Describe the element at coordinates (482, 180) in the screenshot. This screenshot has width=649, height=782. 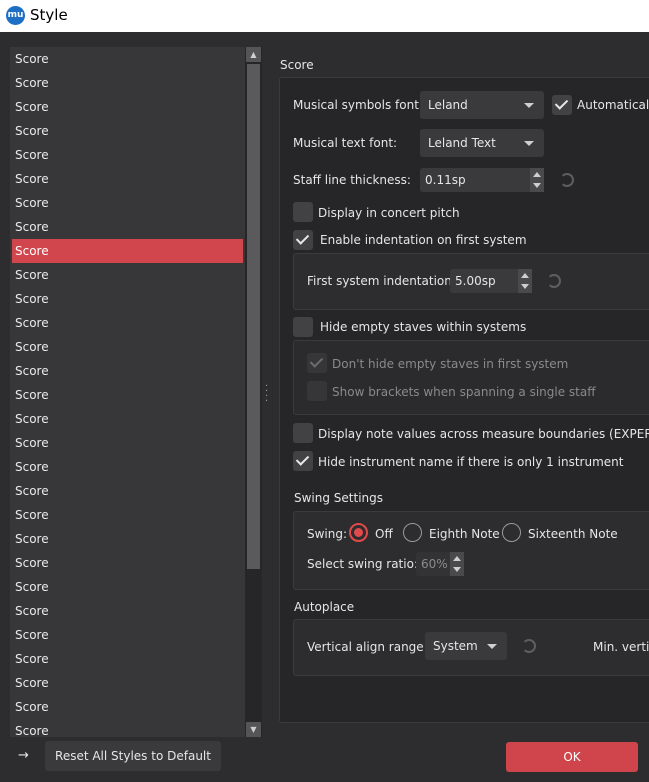
I see `staff-line-thickness-spinbox: 0.11sp` at that location.